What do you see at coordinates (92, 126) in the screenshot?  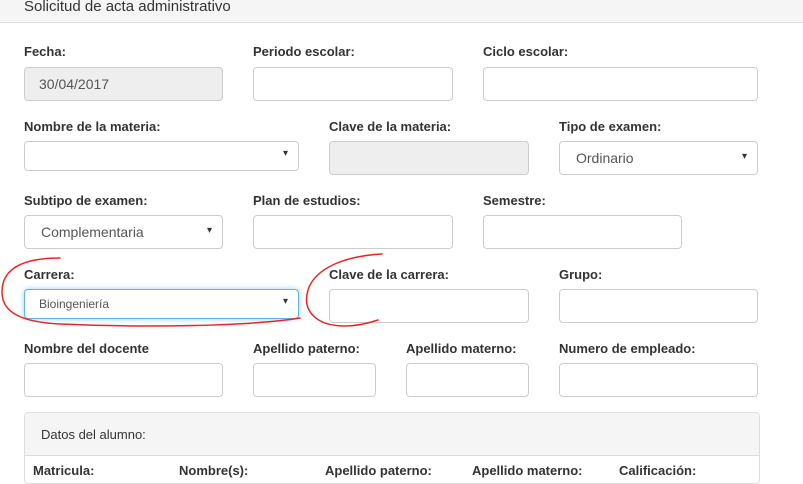 I see `materia-label: Nombre de la materia:` at bounding box center [92, 126].